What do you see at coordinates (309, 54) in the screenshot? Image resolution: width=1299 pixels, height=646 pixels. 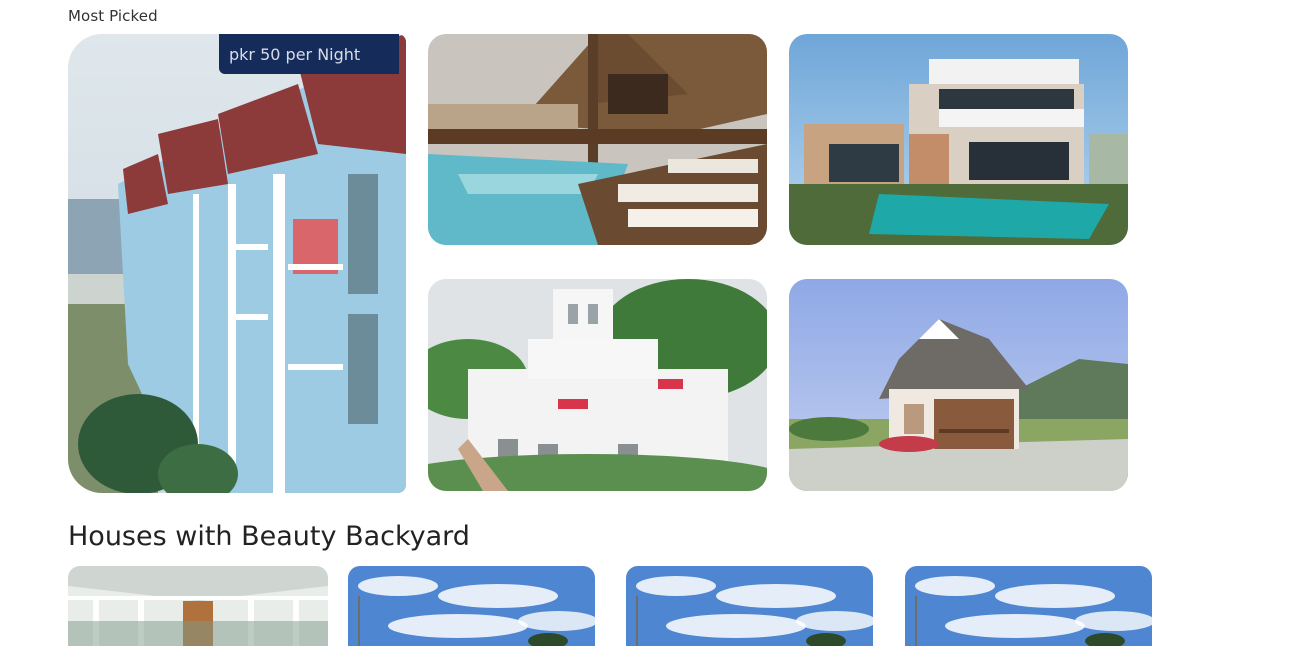 I see `price-tag: pkr 50 per Night` at bounding box center [309, 54].